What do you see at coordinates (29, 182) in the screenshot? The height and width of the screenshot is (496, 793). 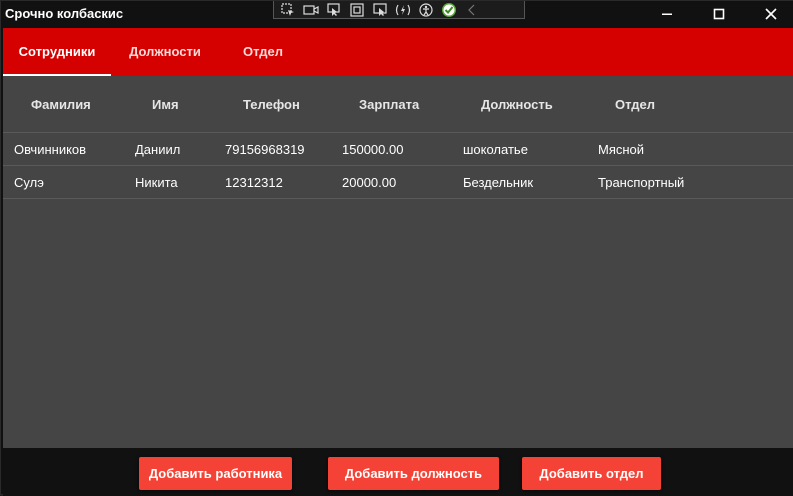 I see `cell-surname: Сулэ` at bounding box center [29, 182].